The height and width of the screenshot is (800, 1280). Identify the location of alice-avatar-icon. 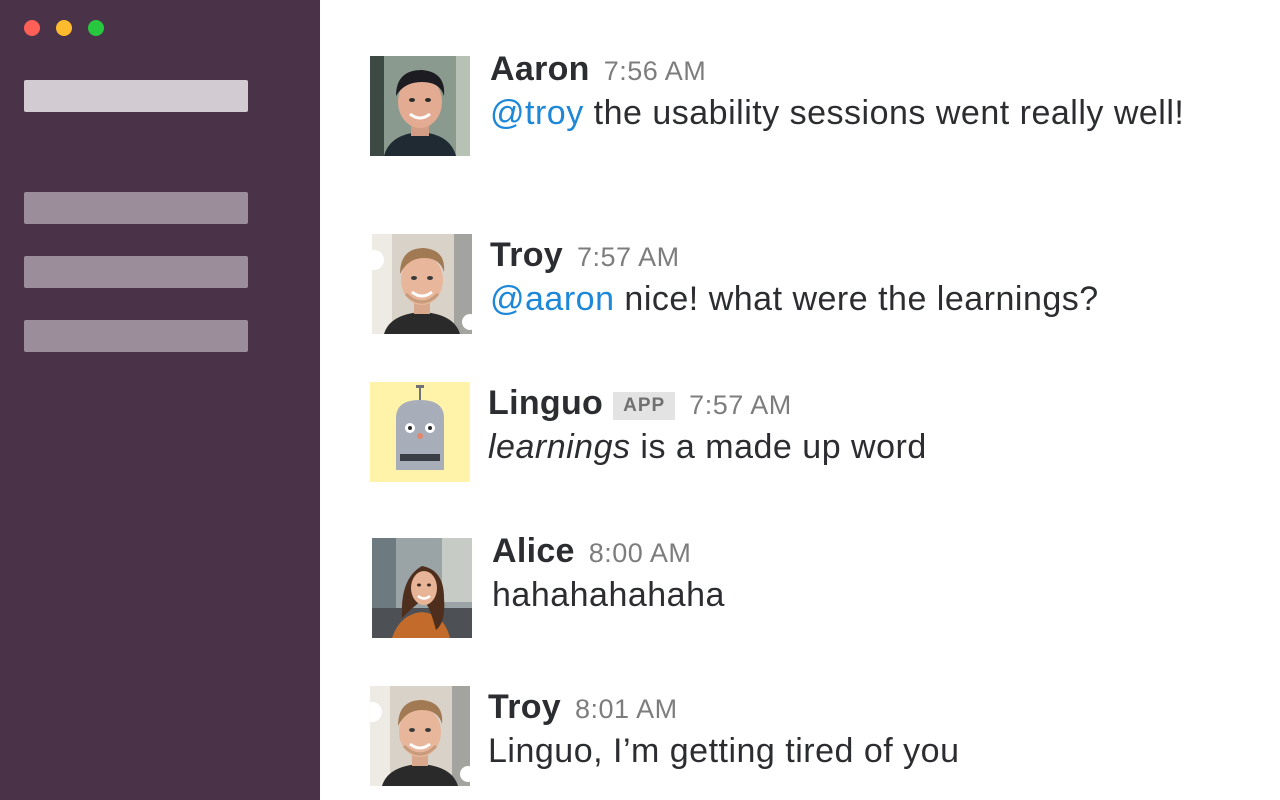
(422, 588).